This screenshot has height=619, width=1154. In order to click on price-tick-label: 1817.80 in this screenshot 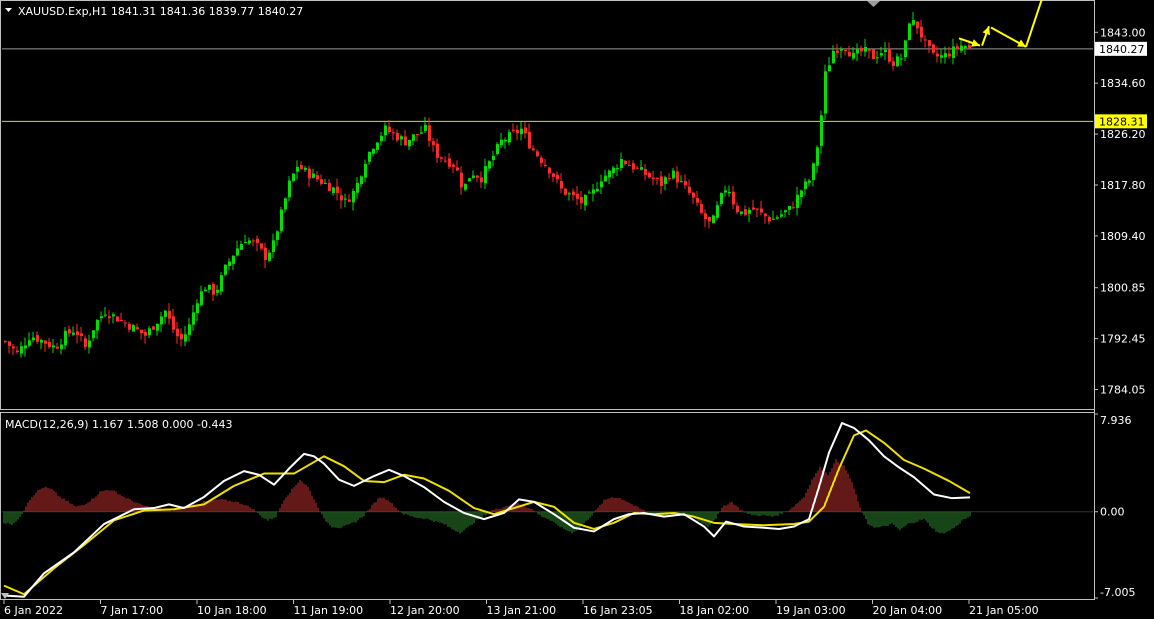, I will do `click(1123, 185)`.